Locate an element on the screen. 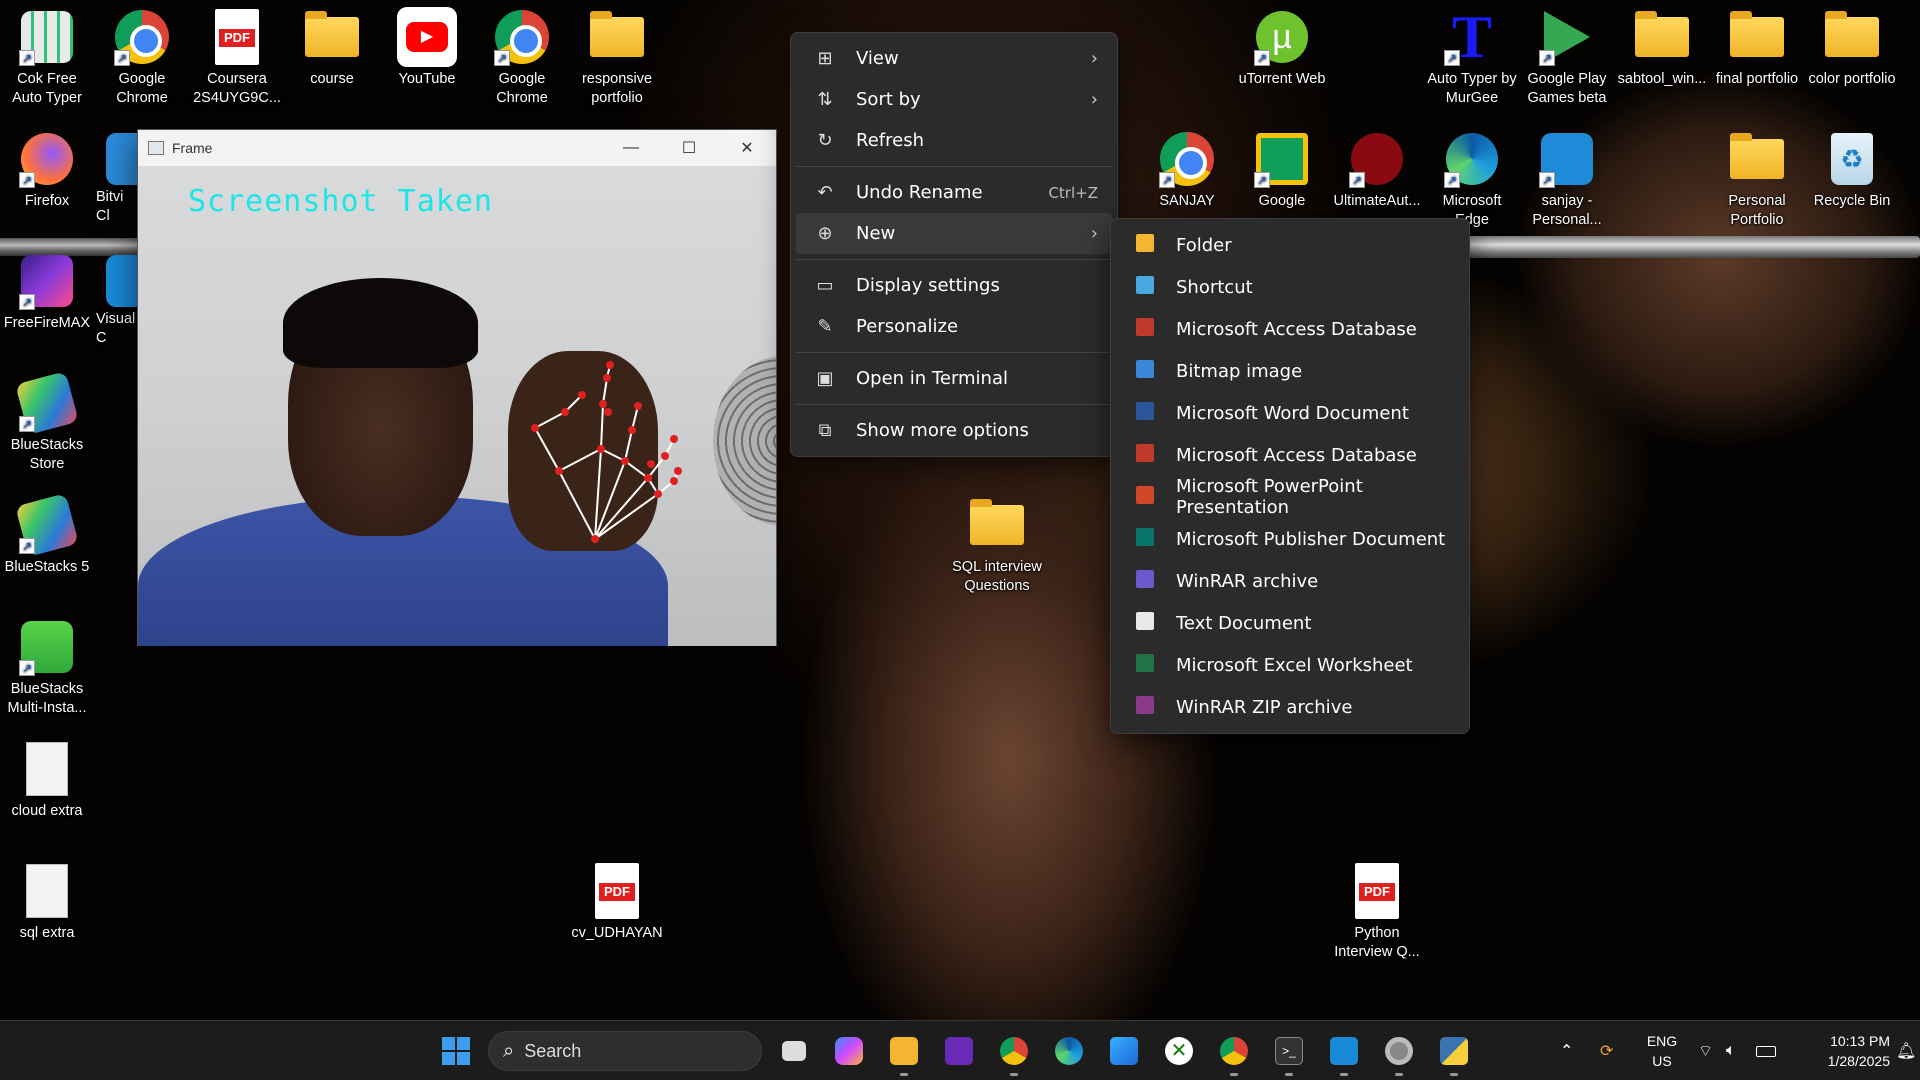  tray-notifications: 🔔︎ is located at coordinates (1906, 1050).